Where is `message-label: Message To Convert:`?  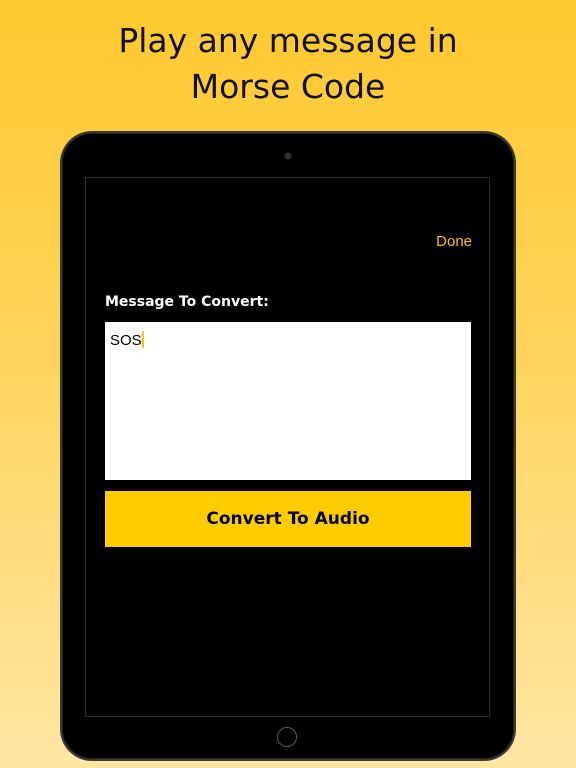 message-label: Message To Convert: is located at coordinates (187, 302).